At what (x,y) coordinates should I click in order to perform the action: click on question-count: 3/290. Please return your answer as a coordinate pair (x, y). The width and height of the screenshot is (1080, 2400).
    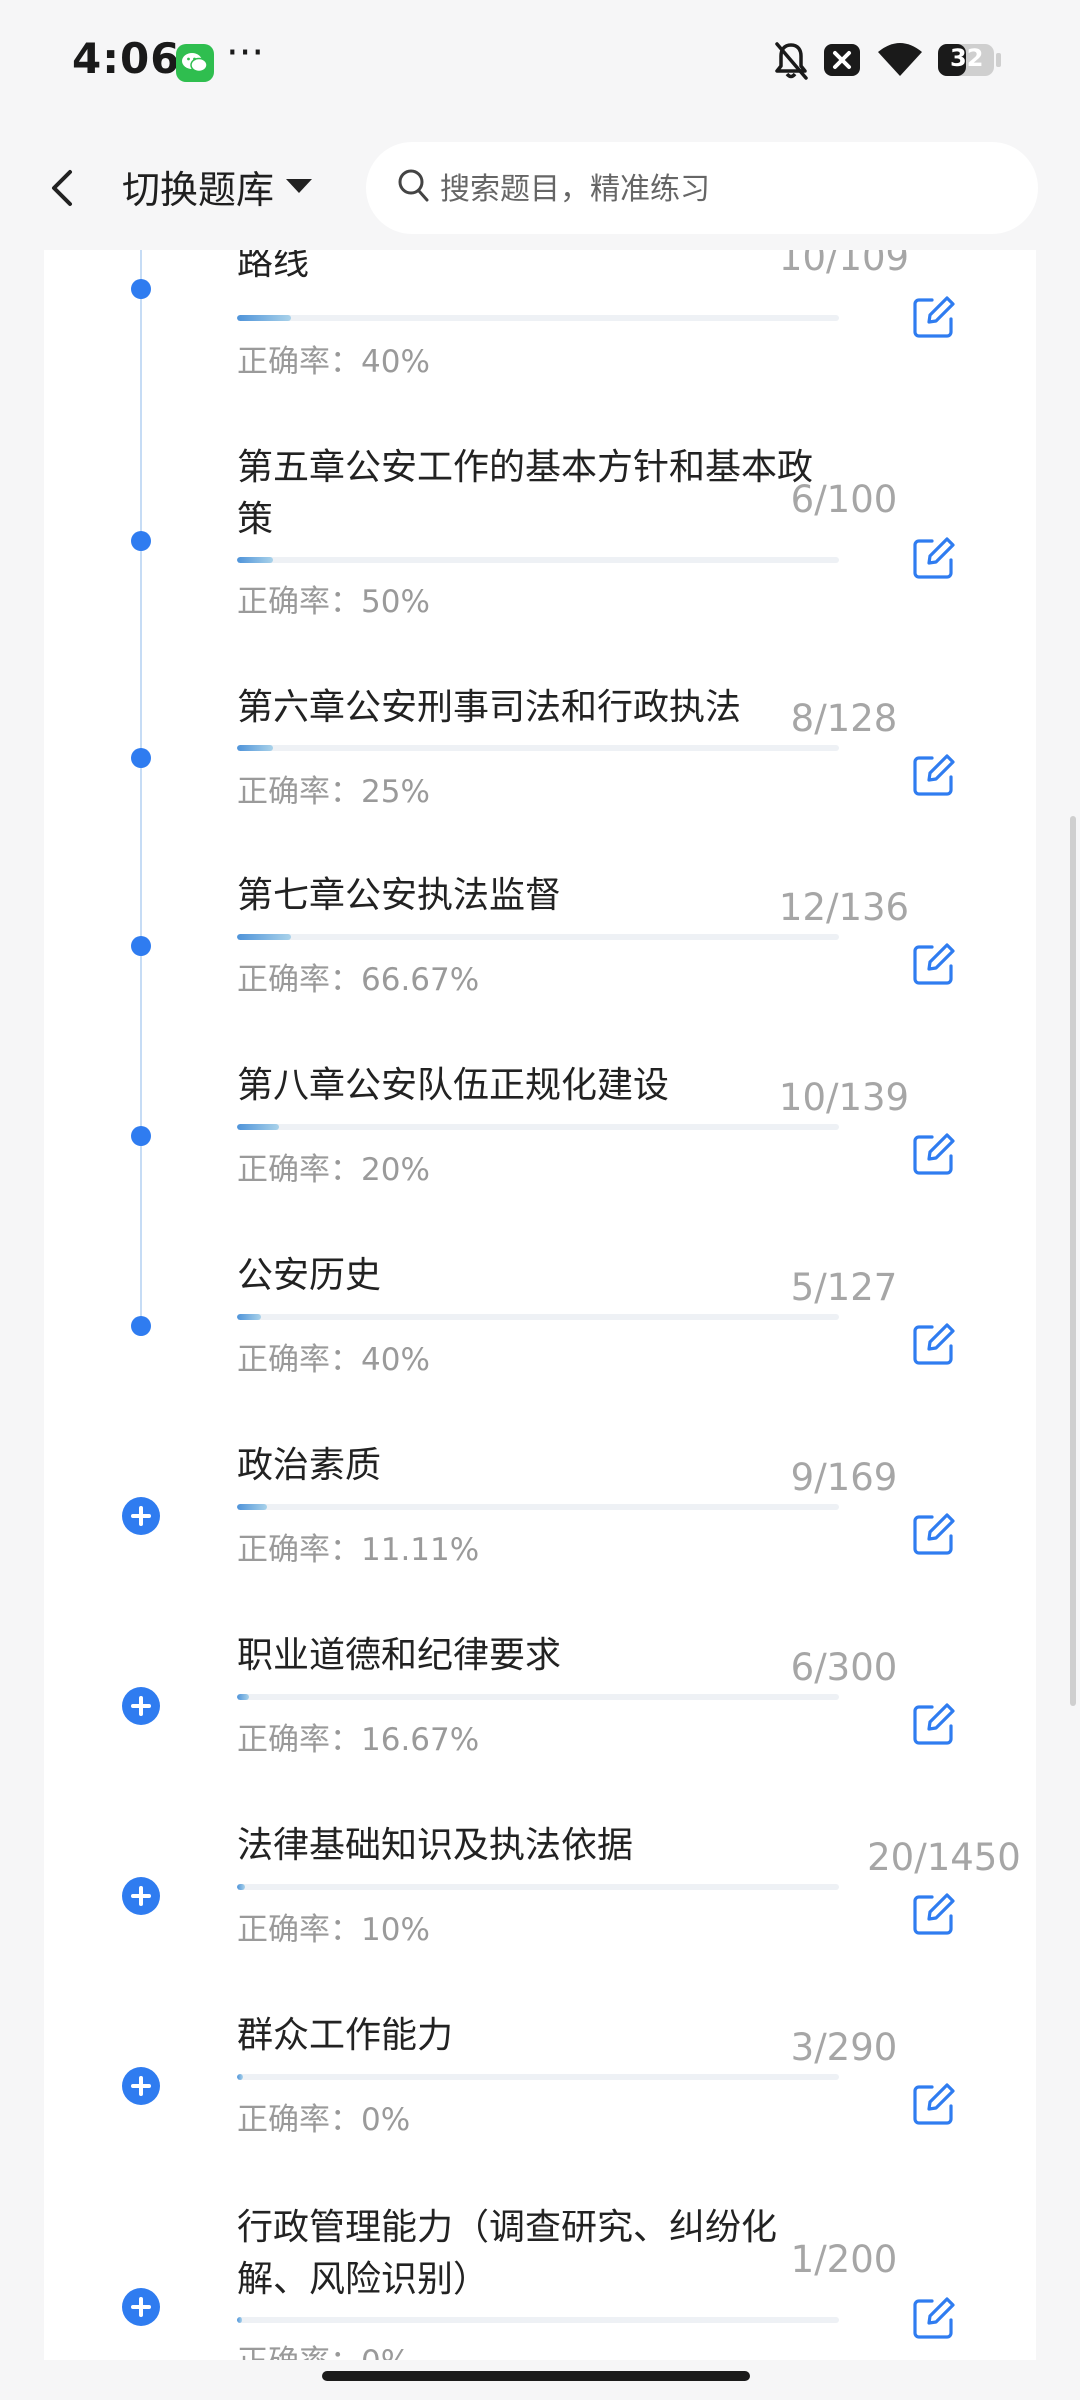
    Looking at the image, I should click on (844, 2047).